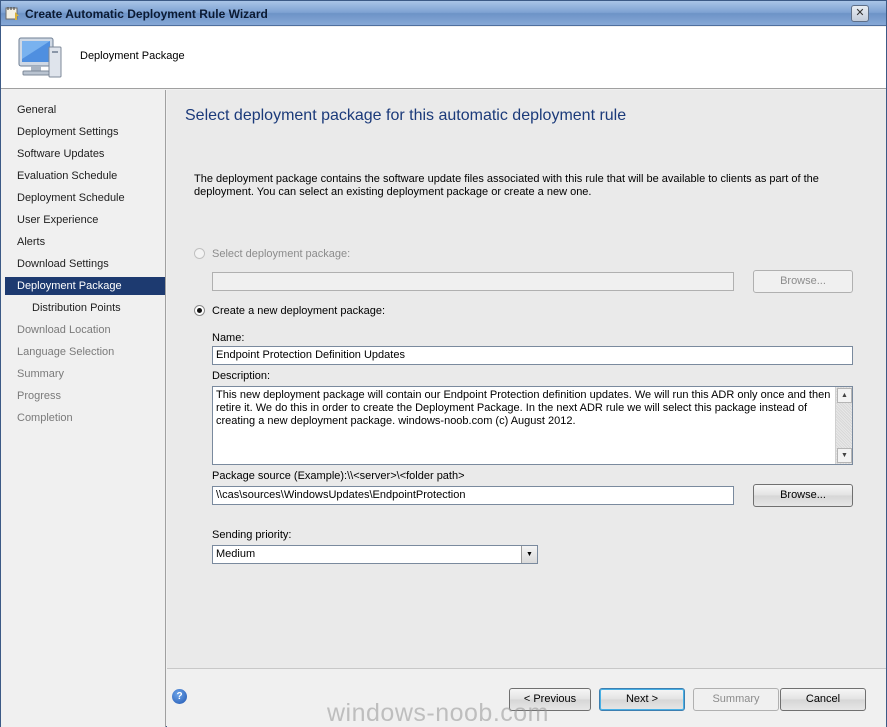 The height and width of the screenshot is (727, 887). I want to click on nav-item-evaluation-schedule: Evaluation Schedule, so click(85, 176).